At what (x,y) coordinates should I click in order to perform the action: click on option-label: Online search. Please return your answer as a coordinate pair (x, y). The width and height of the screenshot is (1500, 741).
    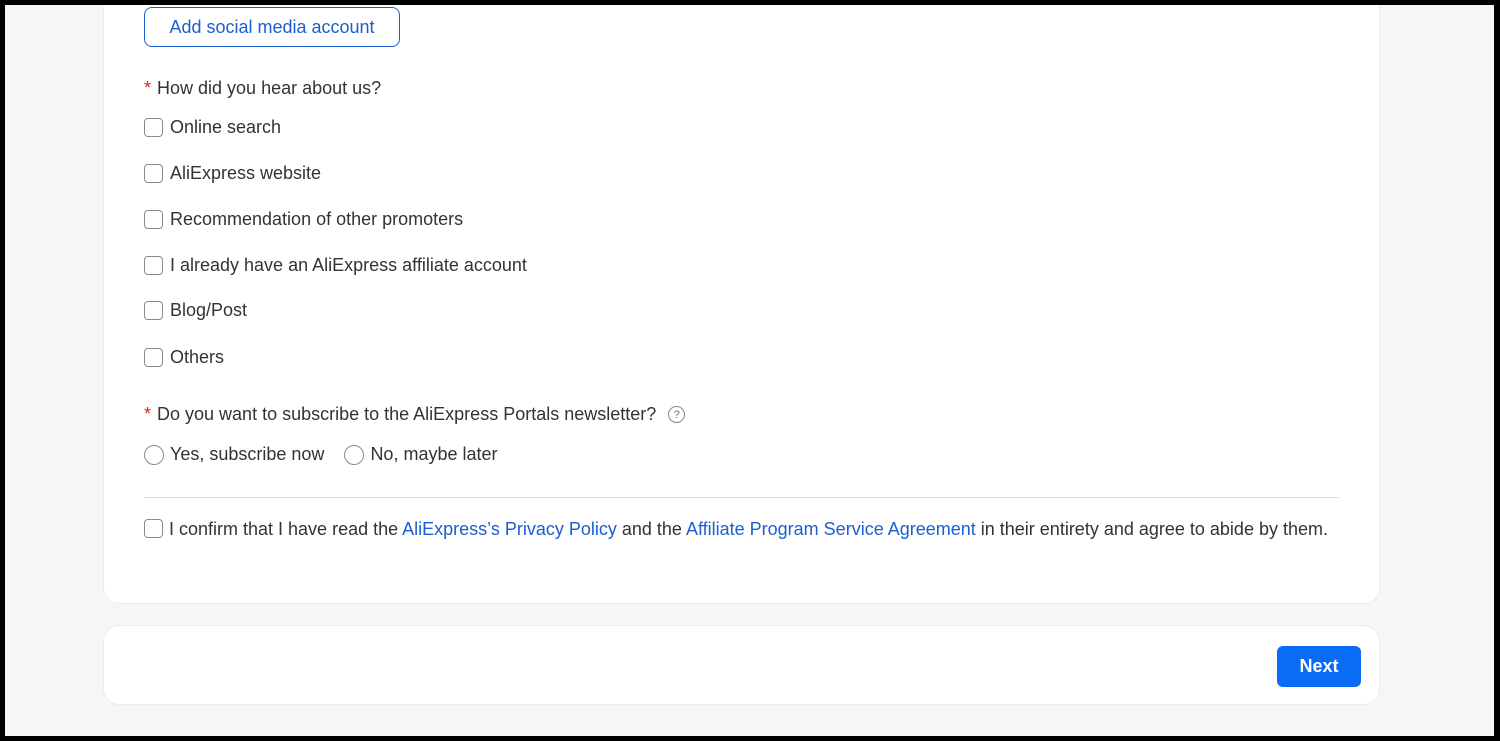
    Looking at the image, I should click on (226, 127).